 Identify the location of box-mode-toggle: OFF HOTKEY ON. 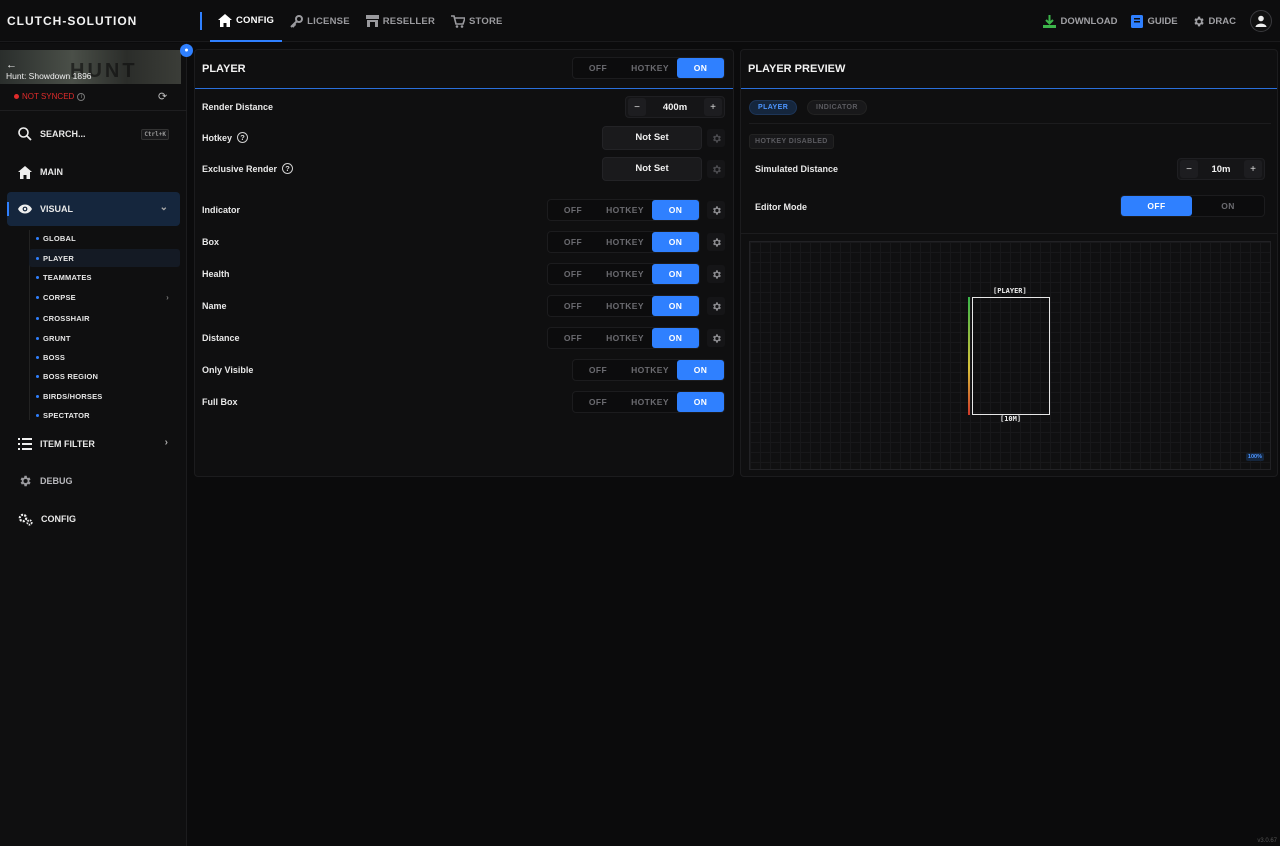
(623, 242).